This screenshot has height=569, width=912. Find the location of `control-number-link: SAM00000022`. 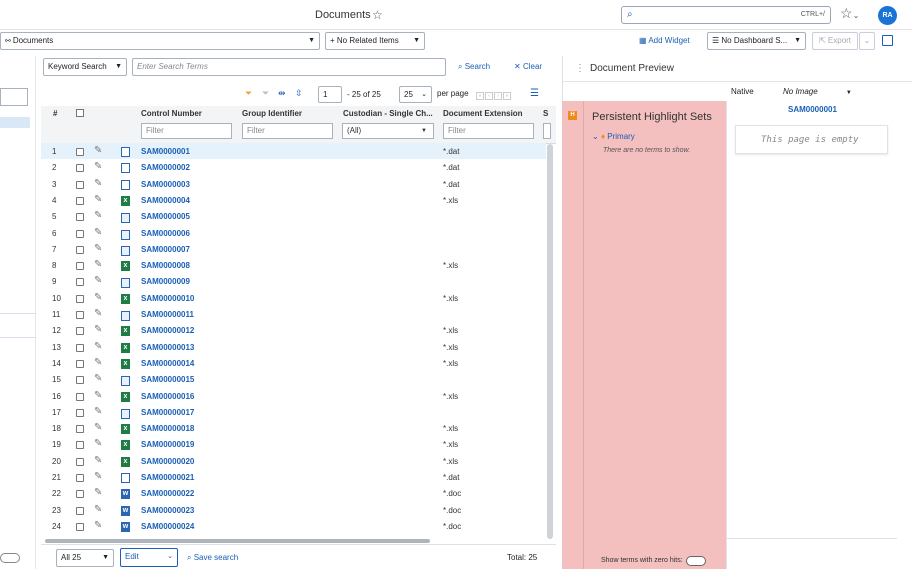

control-number-link: SAM00000022 is located at coordinates (167, 493).